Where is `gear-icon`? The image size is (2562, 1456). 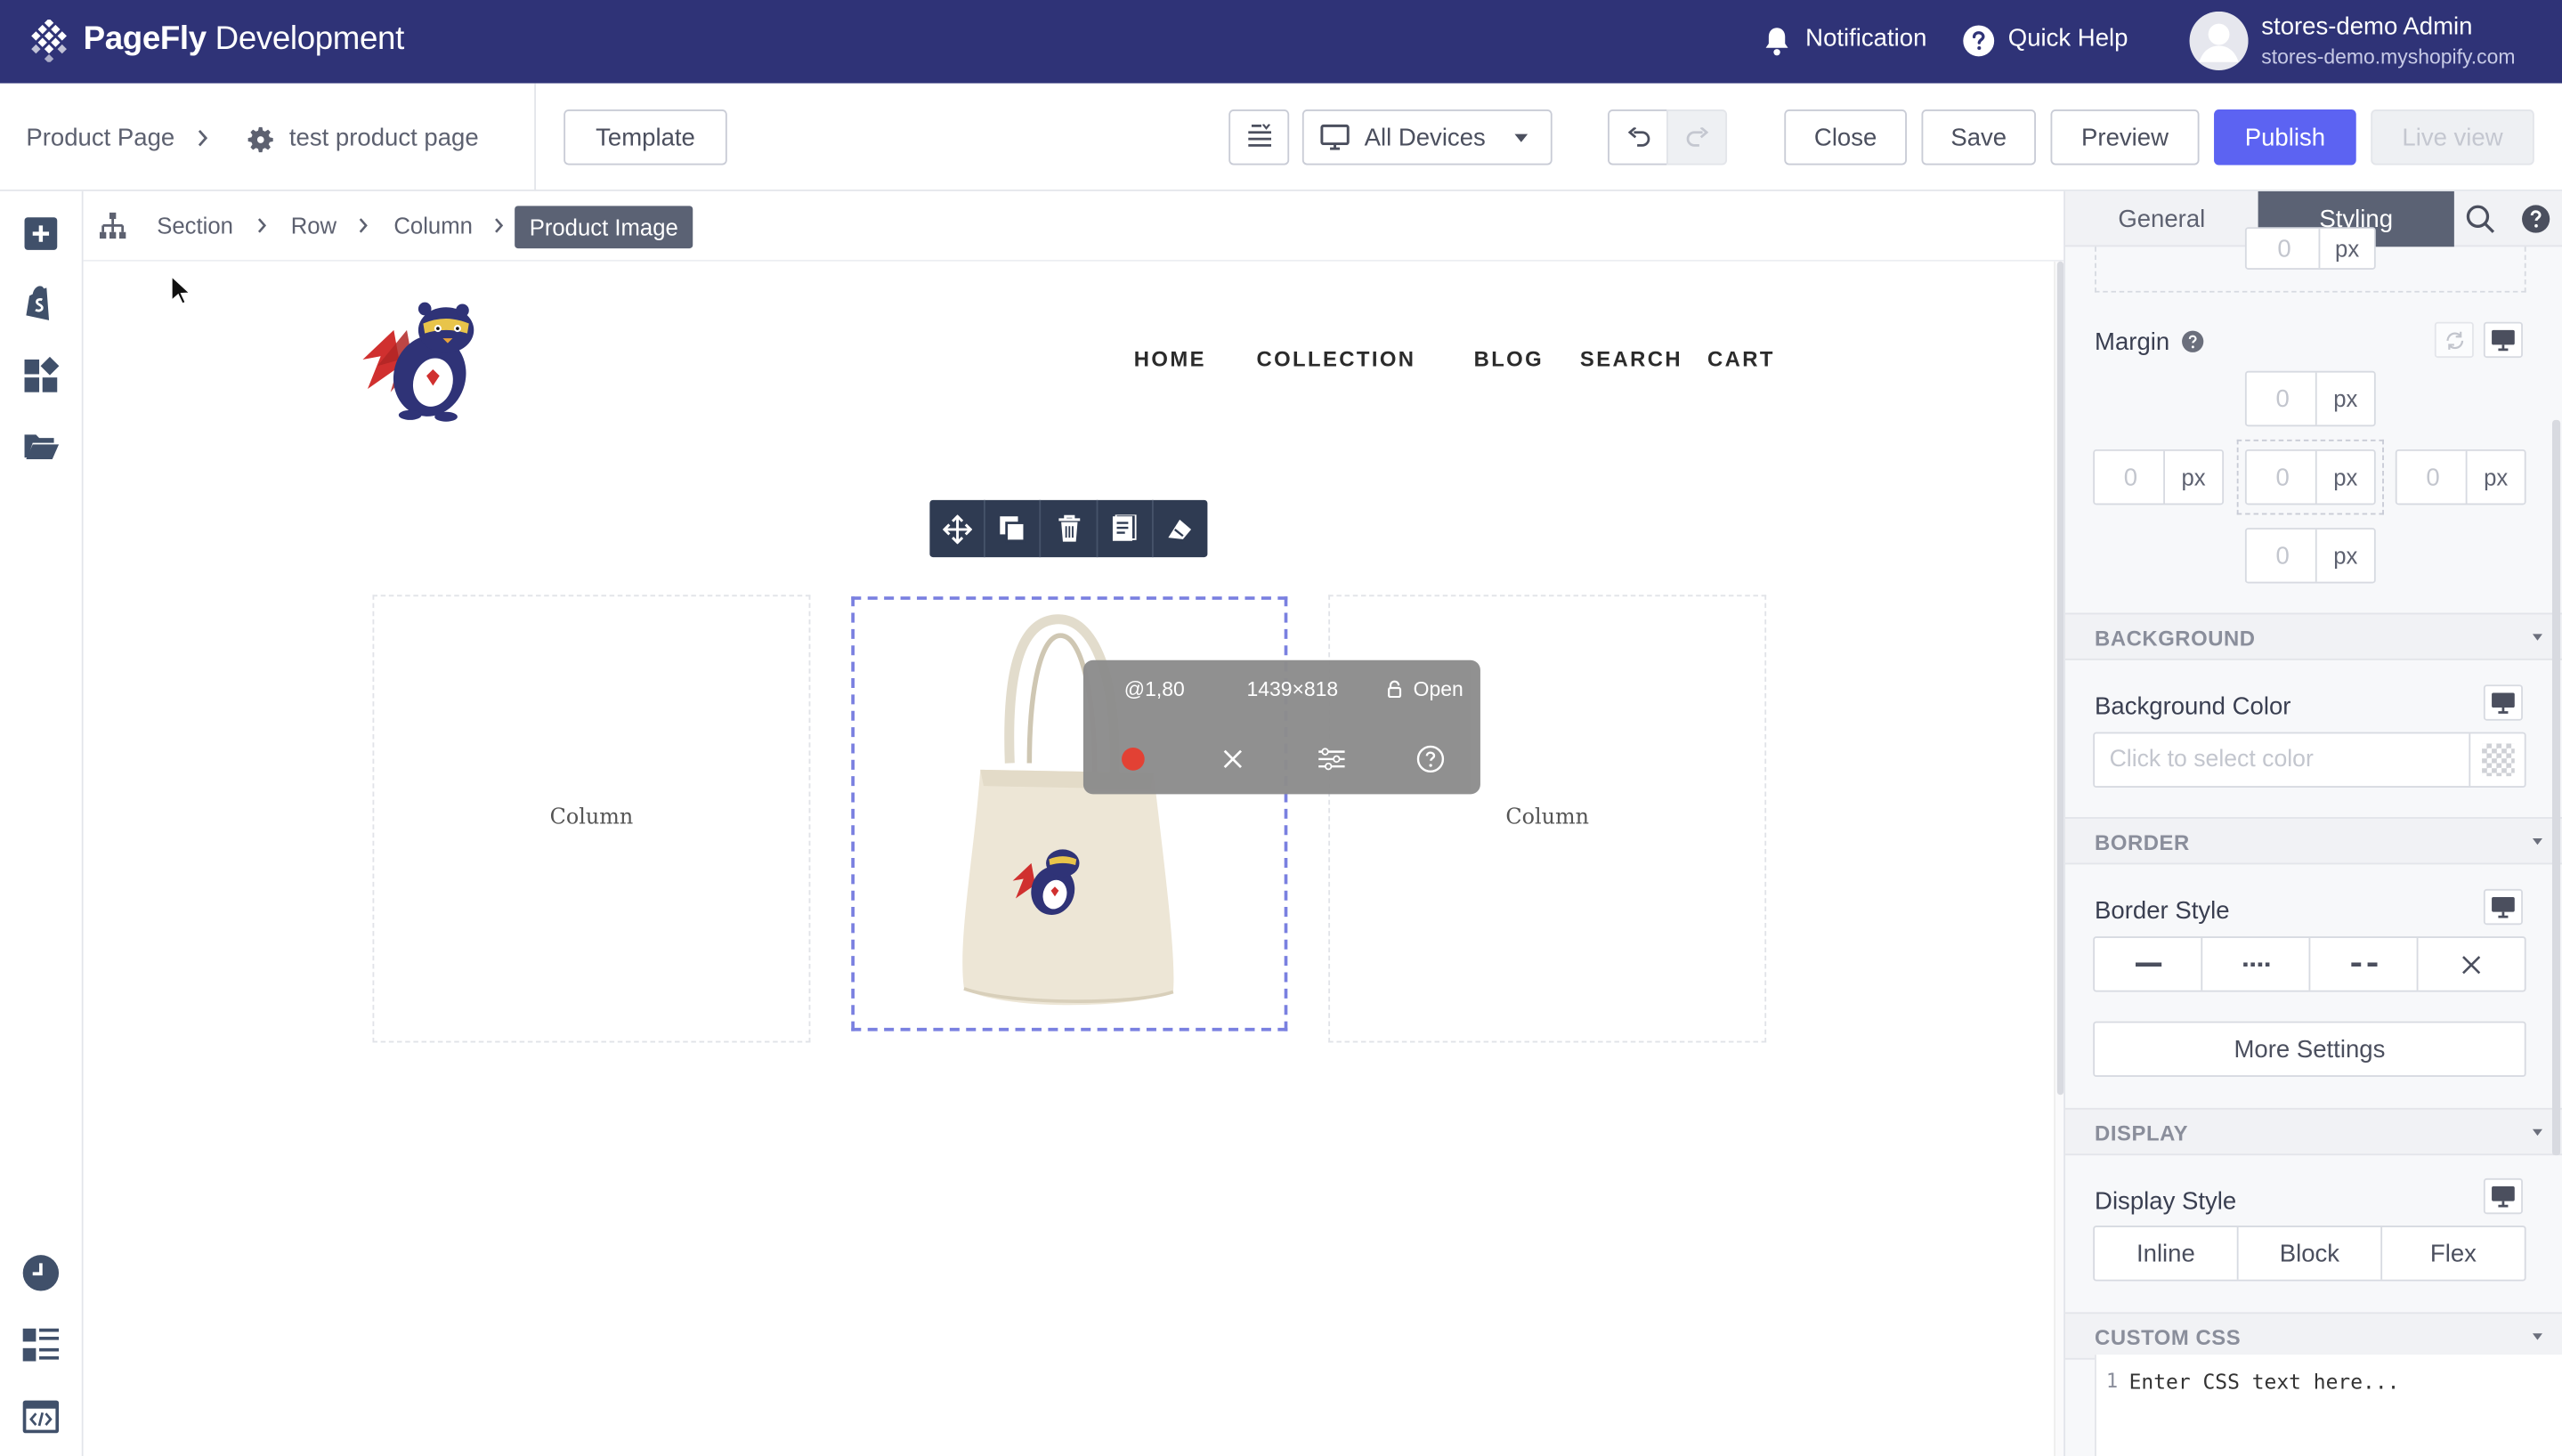
gear-icon is located at coordinates (260, 140).